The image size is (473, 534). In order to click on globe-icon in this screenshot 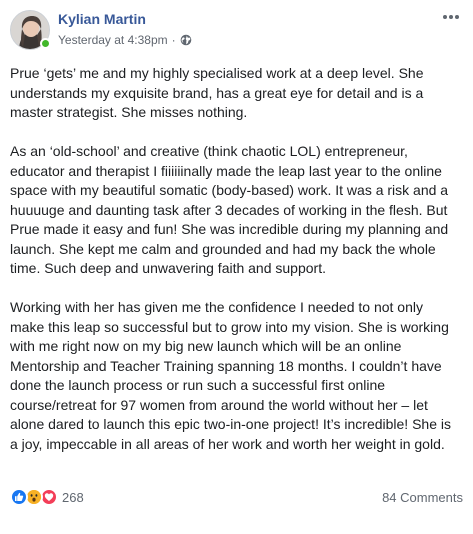, I will do `click(186, 40)`.